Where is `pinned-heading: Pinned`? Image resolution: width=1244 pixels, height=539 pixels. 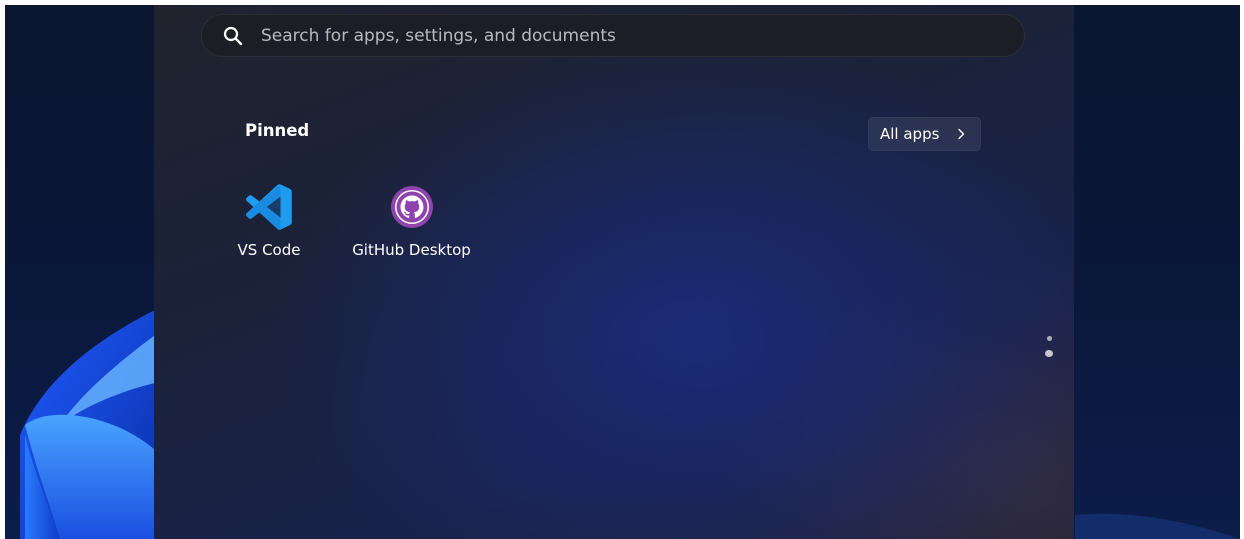 pinned-heading: Pinned is located at coordinates (277, 130).